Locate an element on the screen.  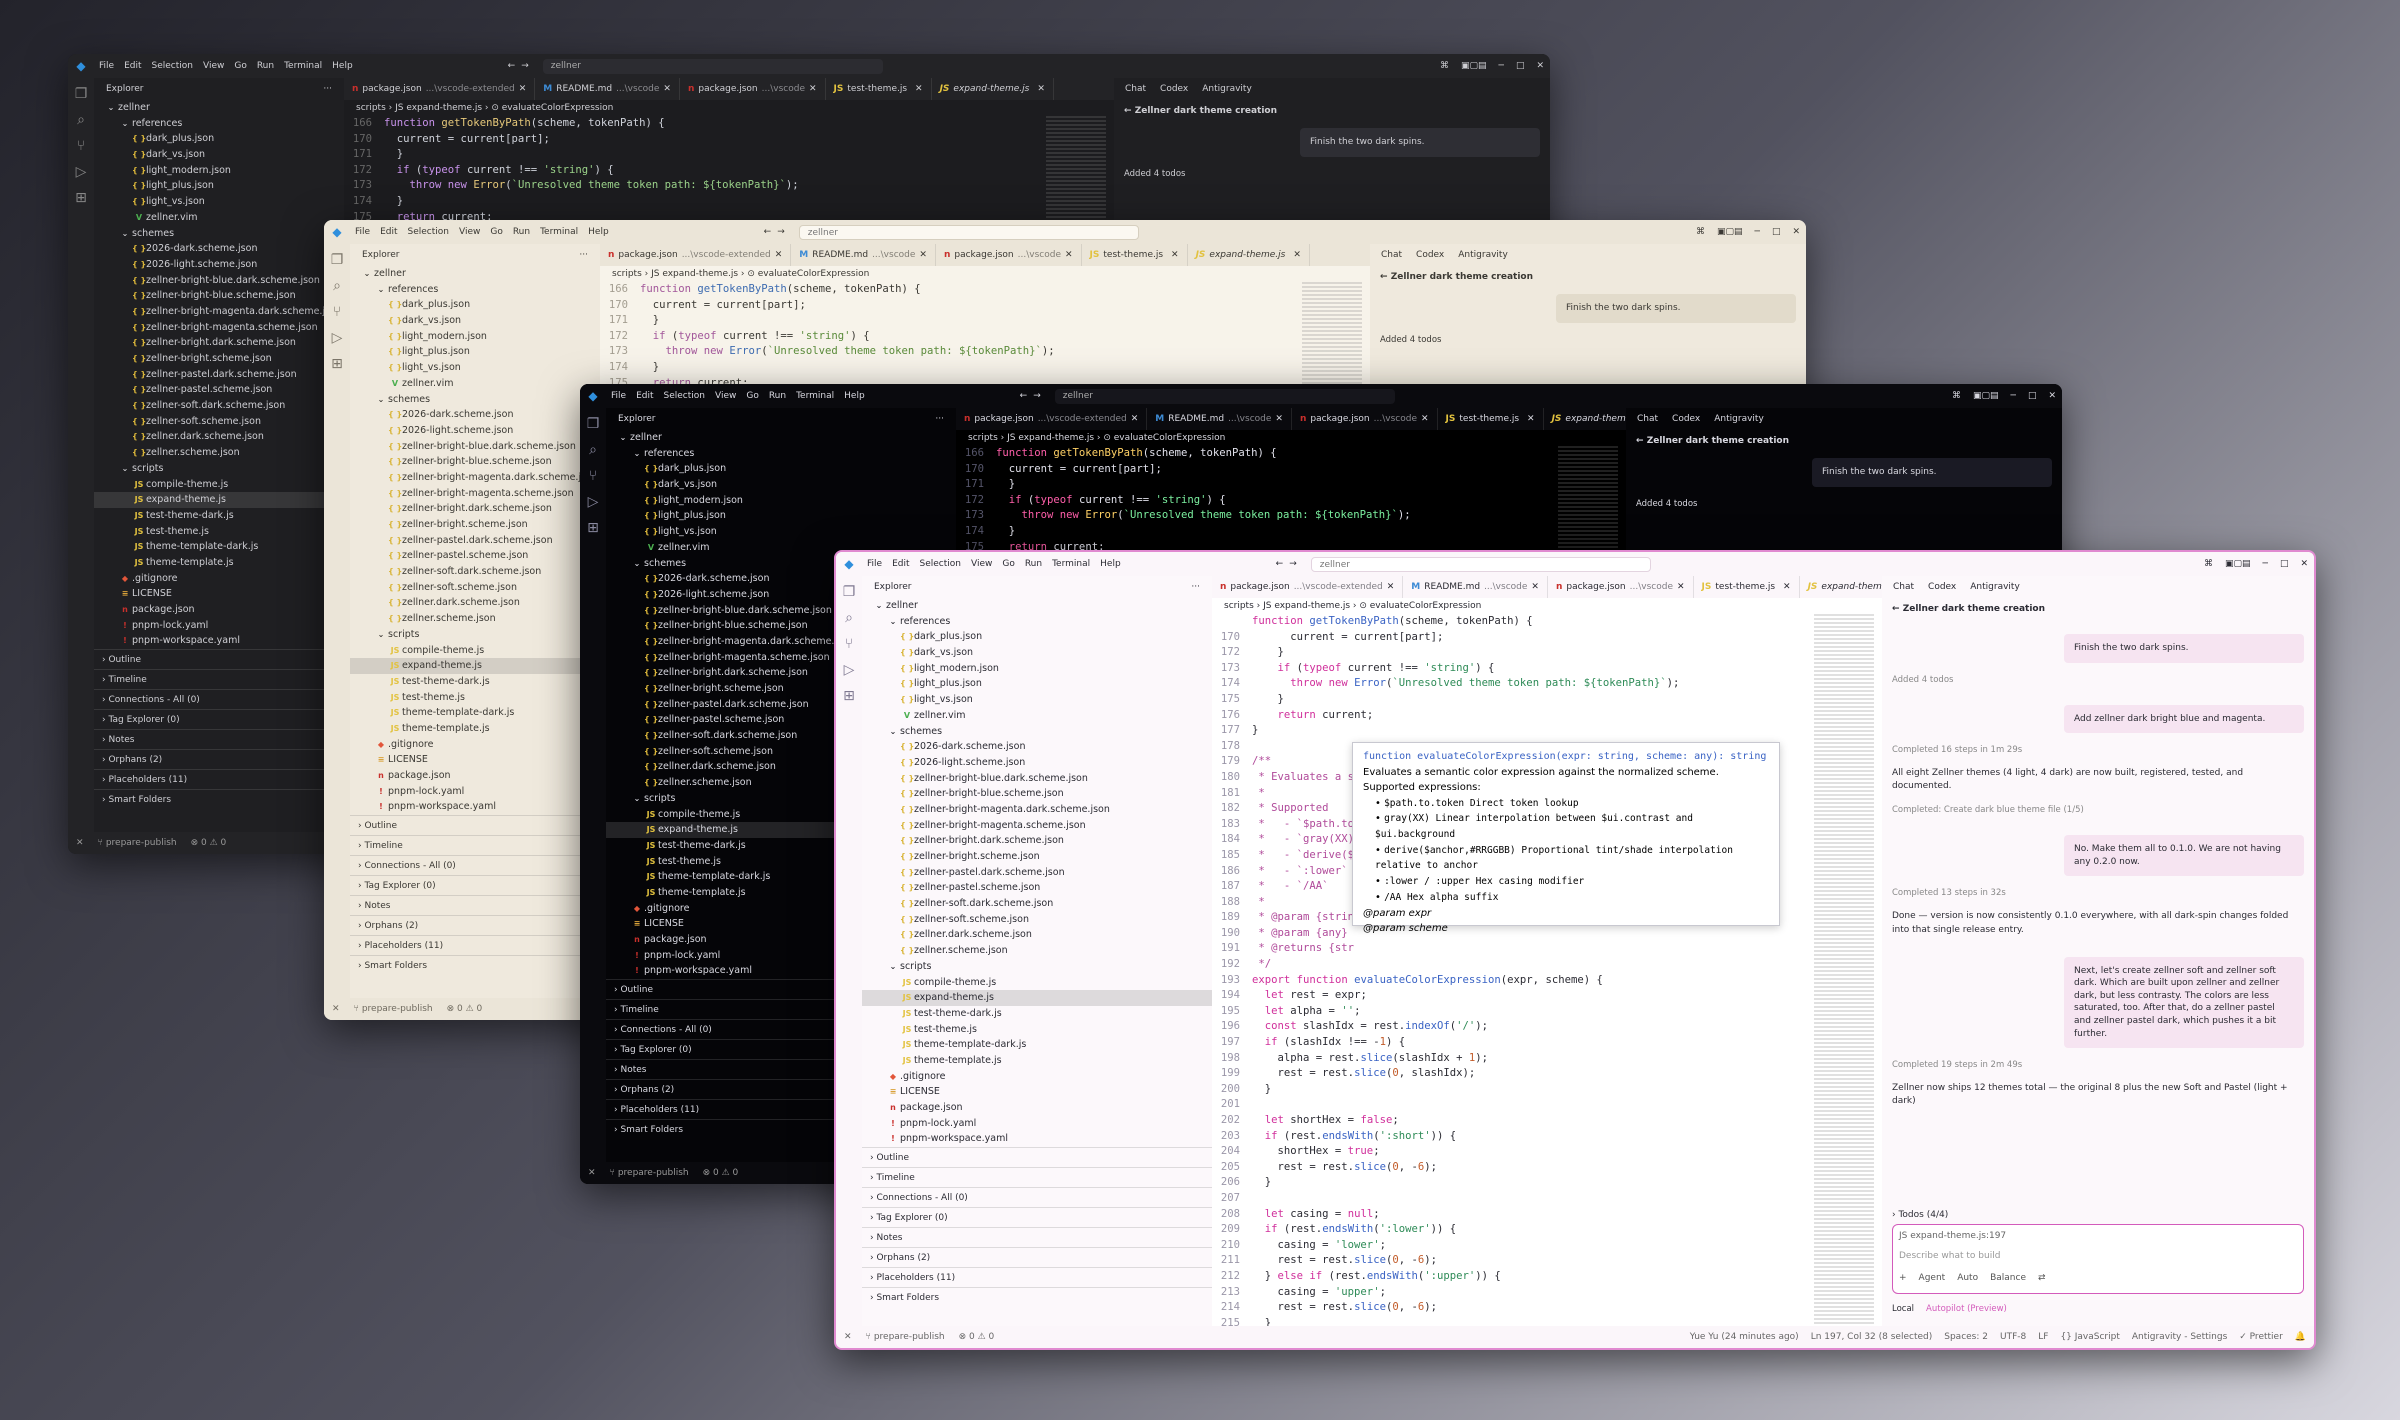
file-item: ≡ LICENSE is located at coordinates (475, 760).